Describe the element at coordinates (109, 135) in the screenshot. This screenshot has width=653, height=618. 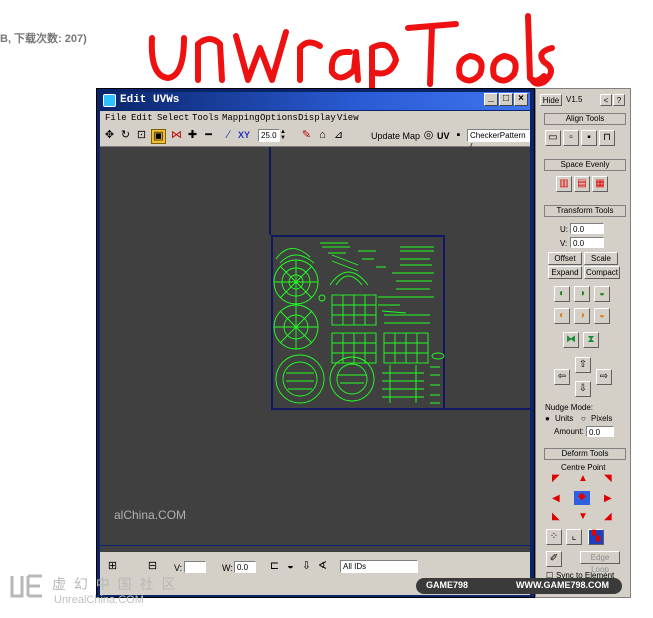
I see `move-icon: ✥` at that location.